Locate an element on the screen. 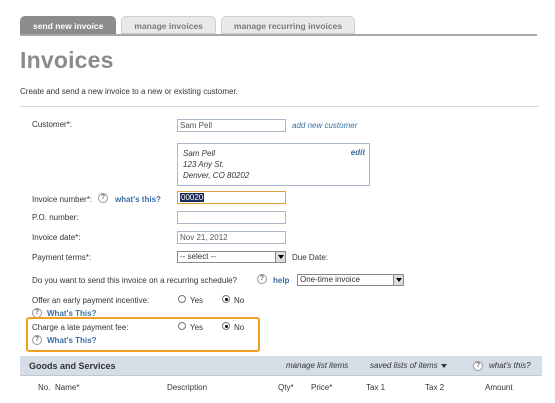 The height and width of the screenshot is (403, 555). column-description: Description is located at coordinates (187, 387).